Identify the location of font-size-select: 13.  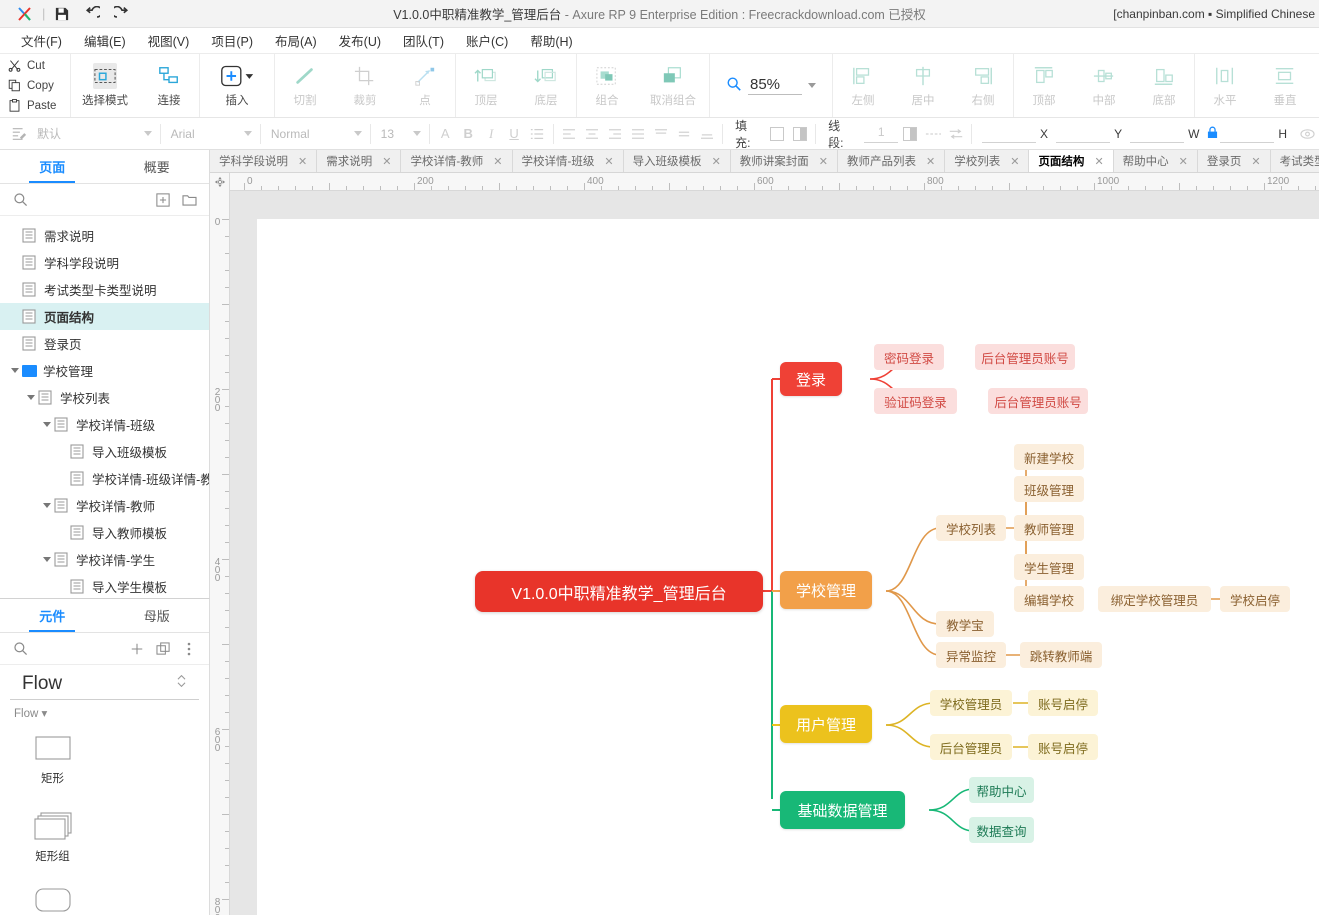
(400, 134).